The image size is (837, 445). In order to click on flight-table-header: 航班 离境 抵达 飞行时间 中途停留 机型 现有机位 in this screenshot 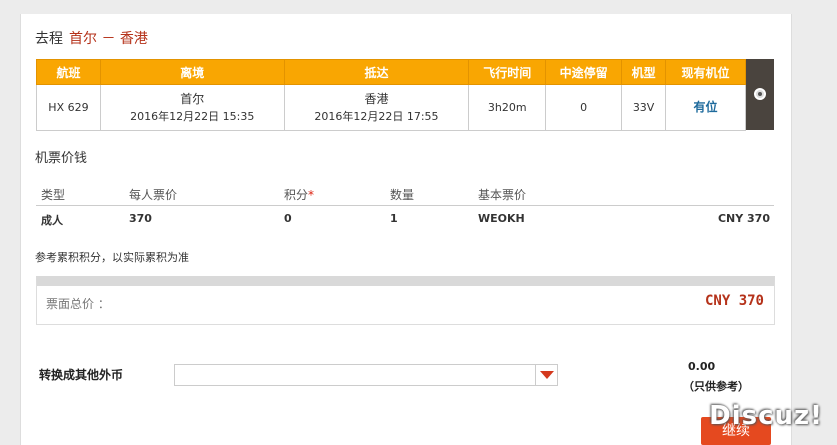, I will do `click(391, 72)`.